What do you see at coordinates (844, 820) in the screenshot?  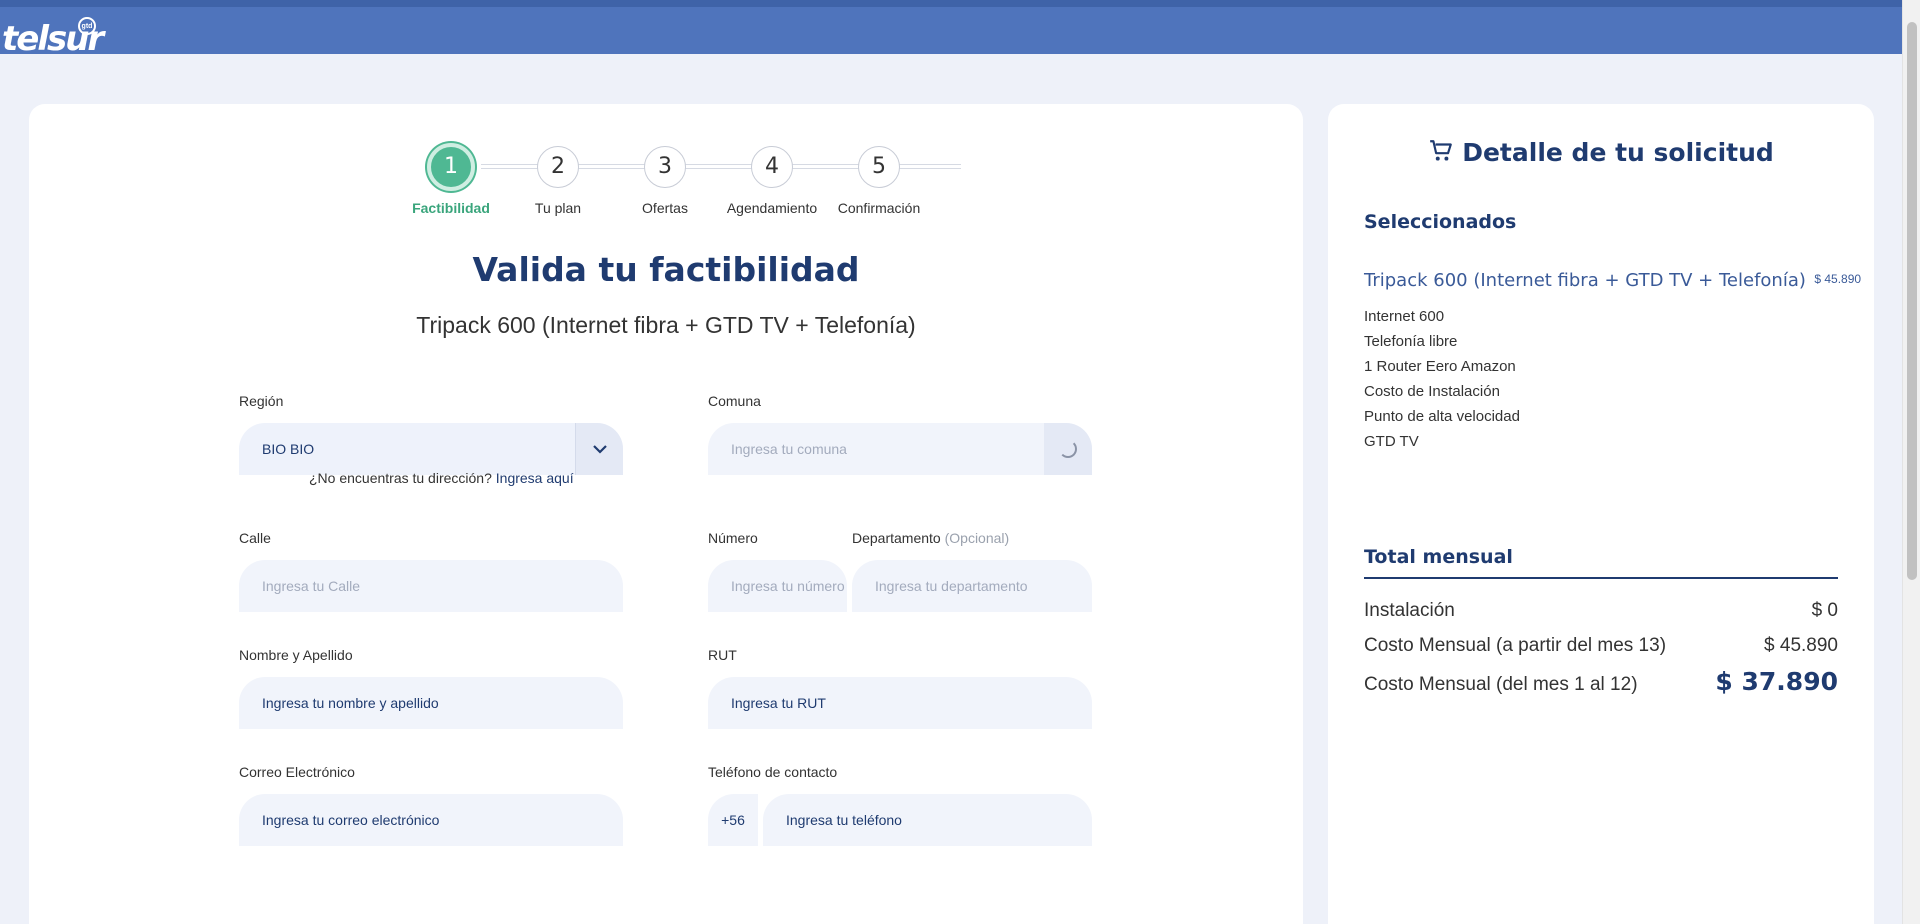 I see `telefono-placeholder: Ingresa tu teléfono` at bounding box center [844, 820].